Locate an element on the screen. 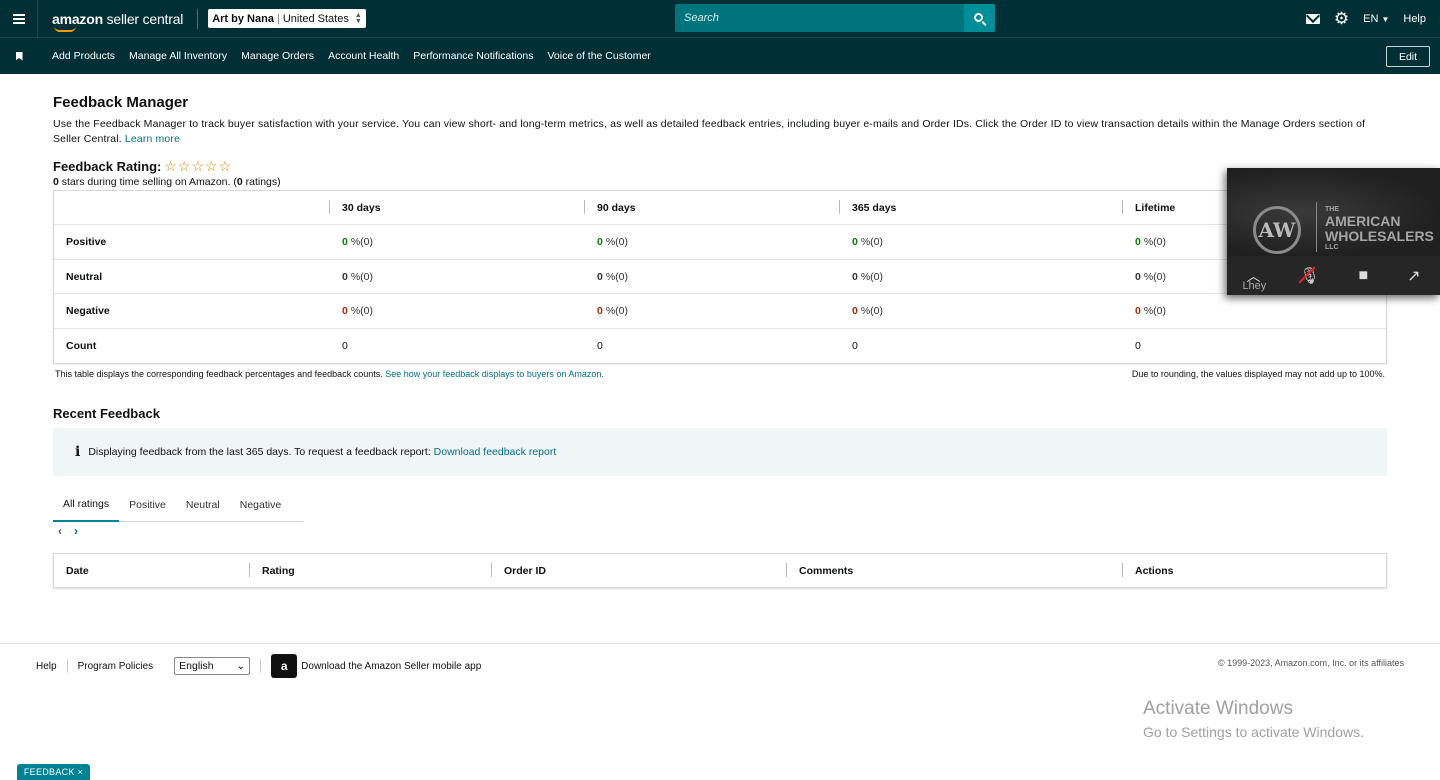 The image size is (1440, 780). camera-icon: ■ is located at coordinates (1364, 276).